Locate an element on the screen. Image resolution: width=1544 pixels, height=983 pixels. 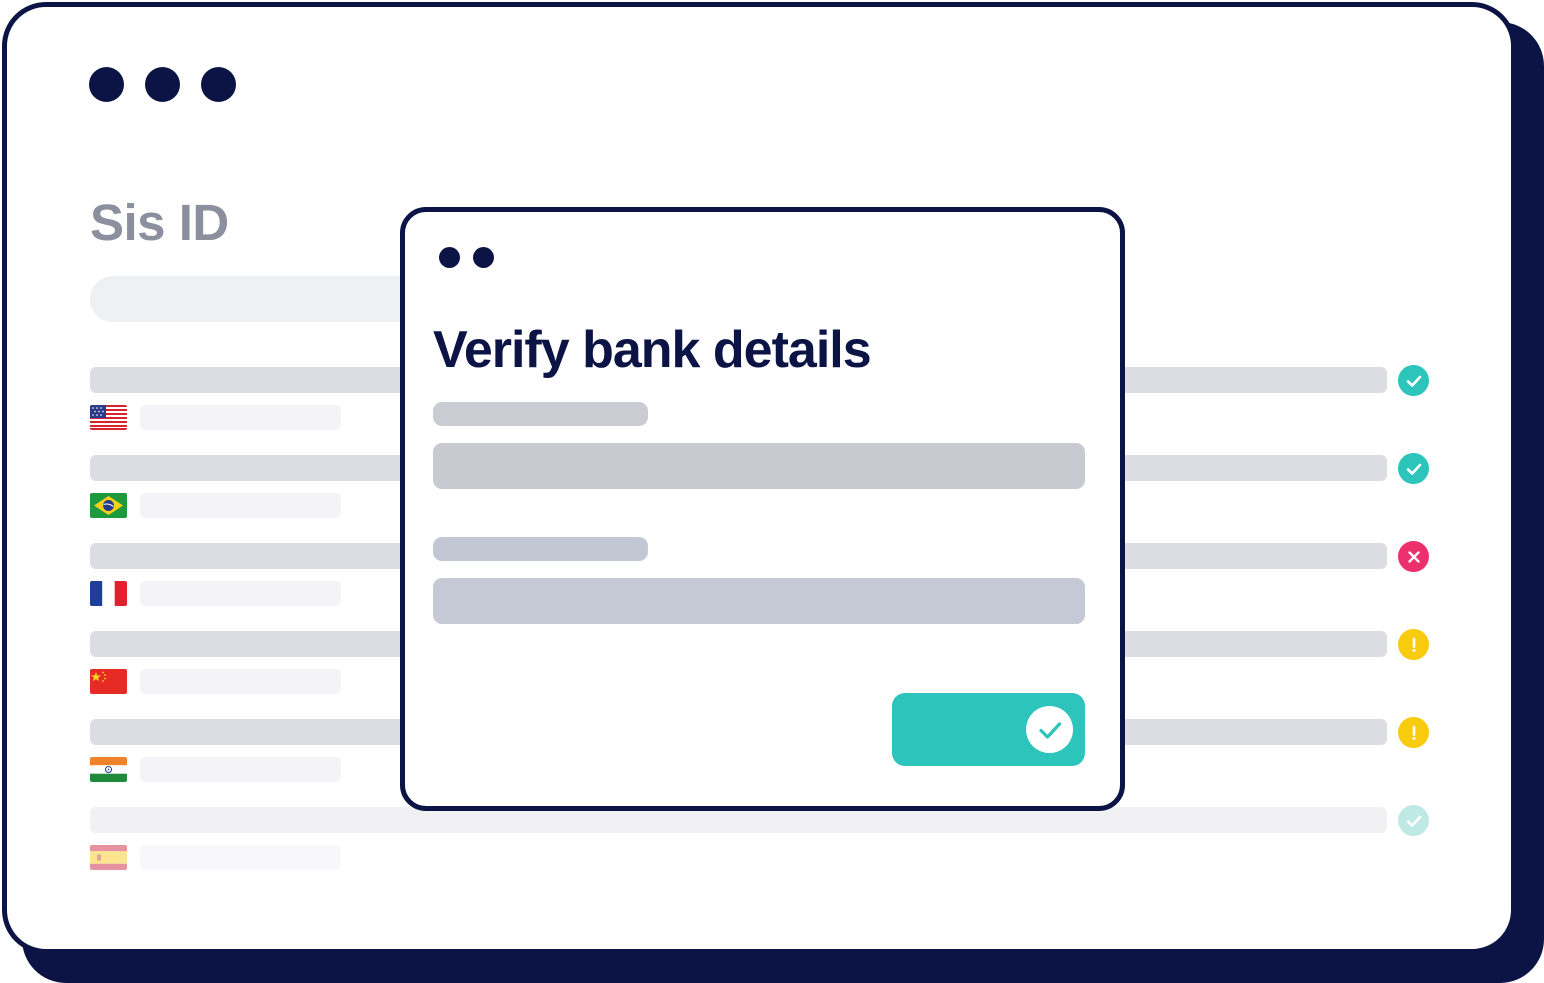
window-dot-close is located at coordinates (106, 84).